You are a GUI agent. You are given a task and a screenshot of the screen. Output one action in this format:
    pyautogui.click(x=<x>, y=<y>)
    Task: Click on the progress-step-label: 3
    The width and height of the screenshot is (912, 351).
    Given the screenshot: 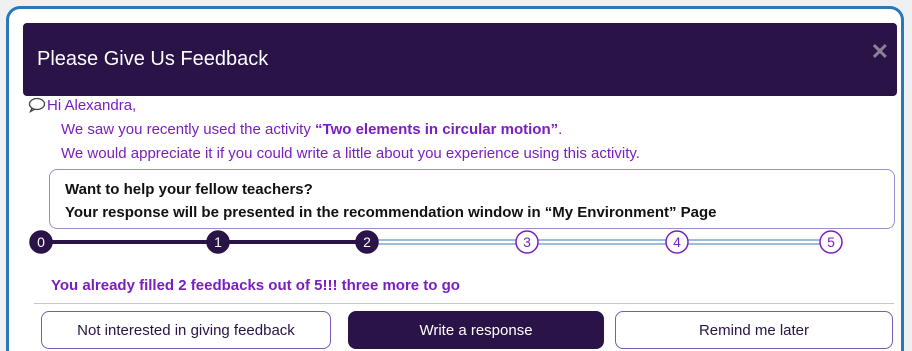 What is the action you would take?
    pyautogui.click(x=527, y=242)
    